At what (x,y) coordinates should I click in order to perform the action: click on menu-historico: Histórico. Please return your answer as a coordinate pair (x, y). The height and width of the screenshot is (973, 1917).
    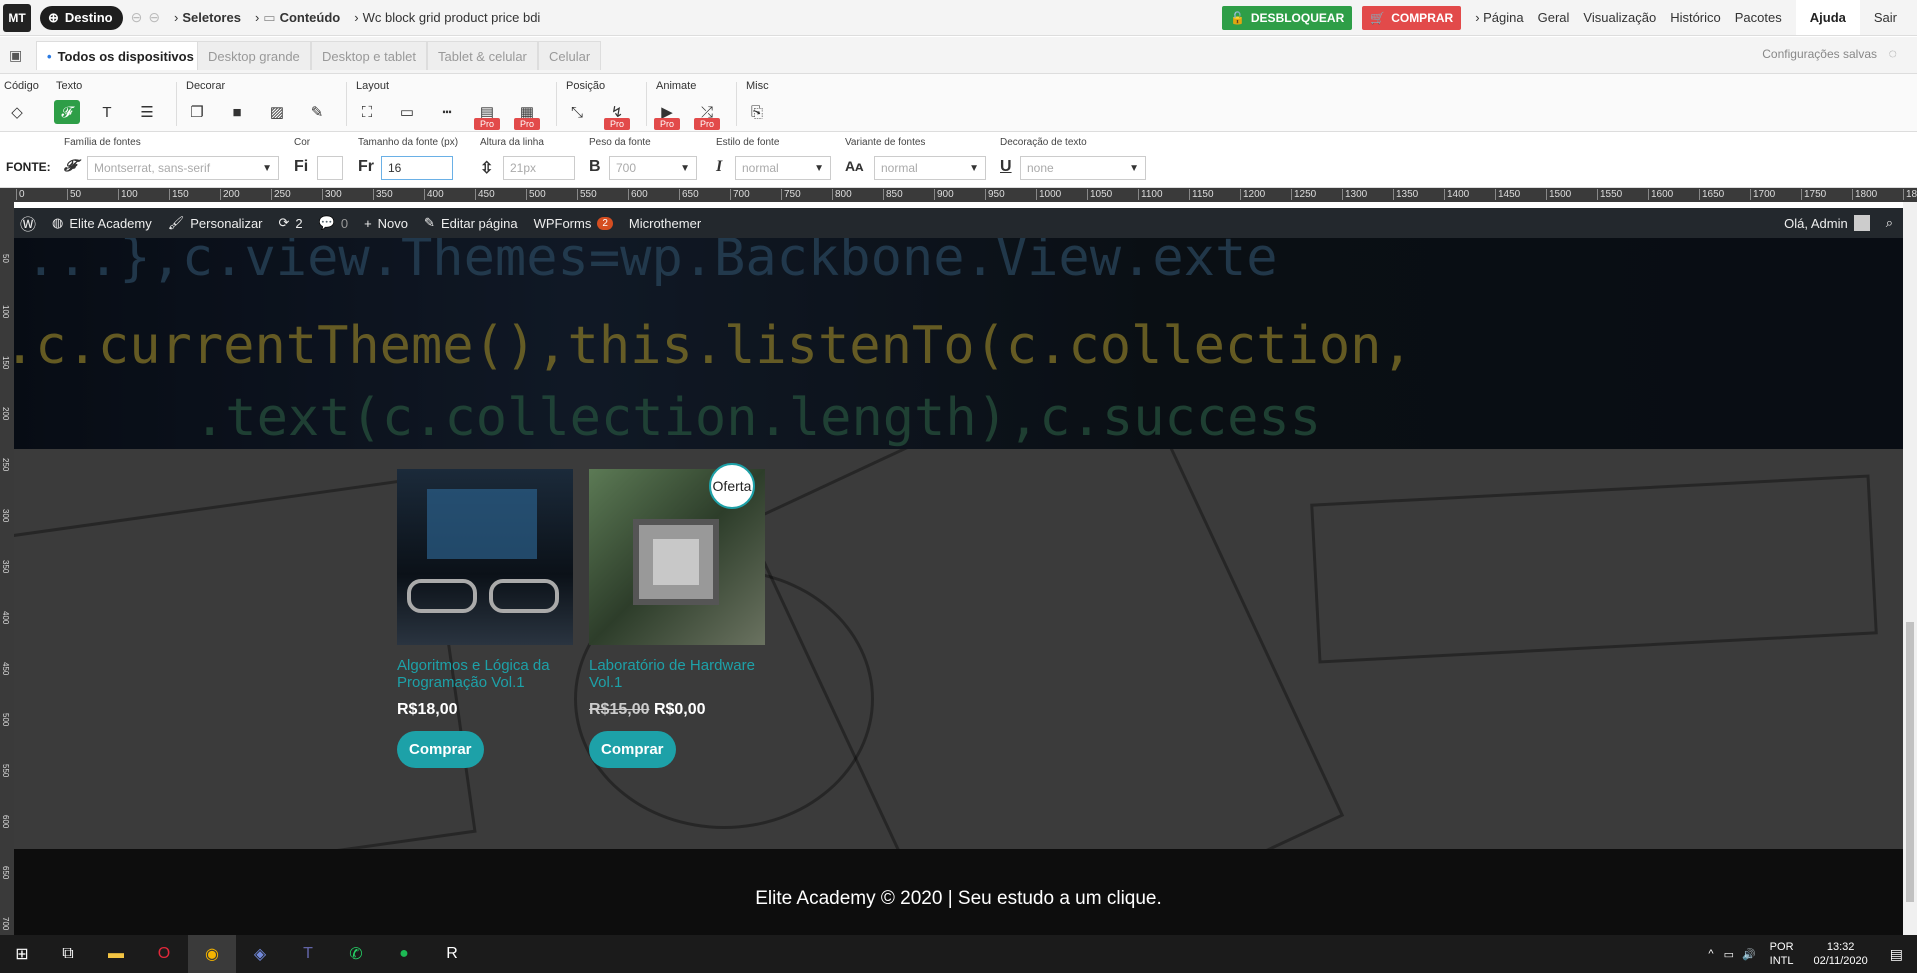
    Looking at the image, I should click on (1695, 17).